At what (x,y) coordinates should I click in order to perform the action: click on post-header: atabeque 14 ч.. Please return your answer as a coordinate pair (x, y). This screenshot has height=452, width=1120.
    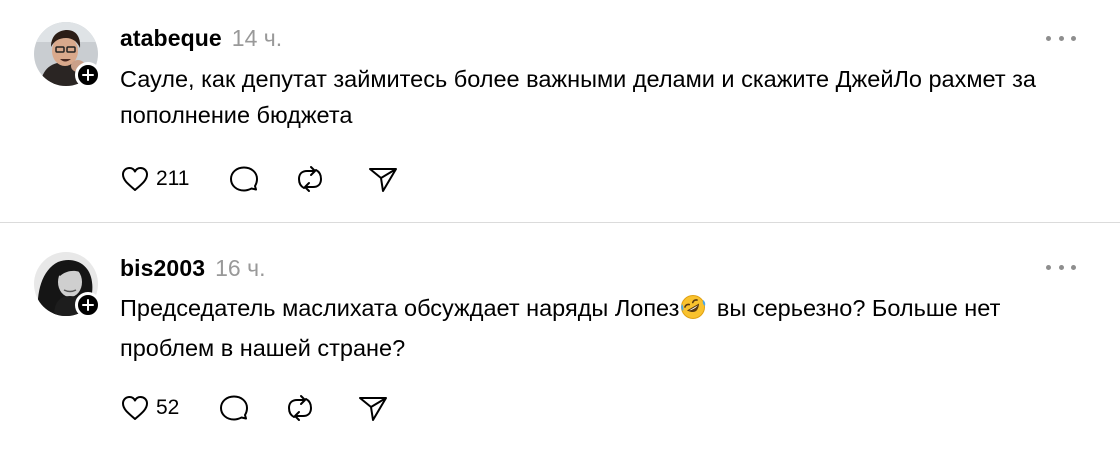
    Looking at the image, I should click on (201, 38).